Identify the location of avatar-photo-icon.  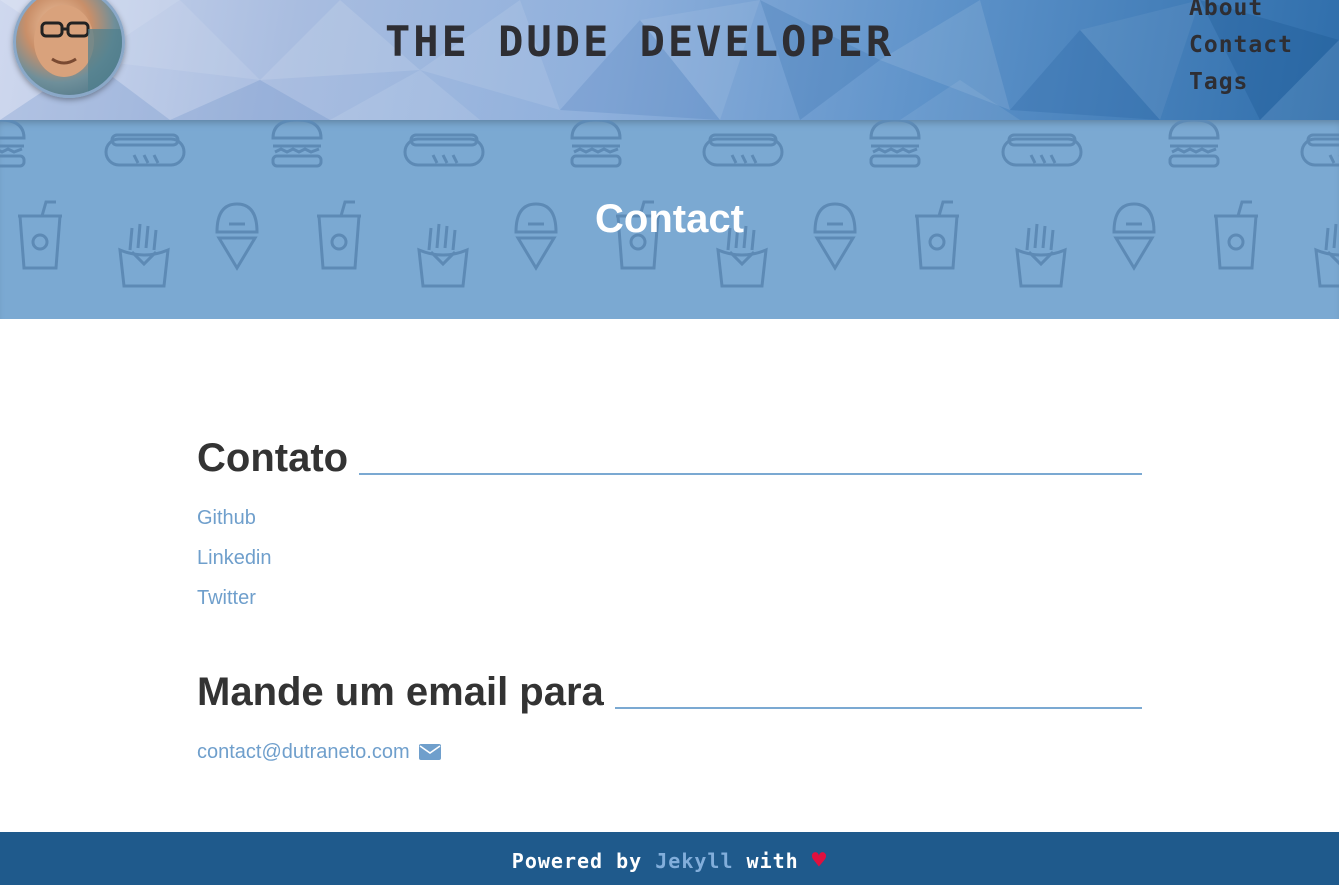
(78, 50).